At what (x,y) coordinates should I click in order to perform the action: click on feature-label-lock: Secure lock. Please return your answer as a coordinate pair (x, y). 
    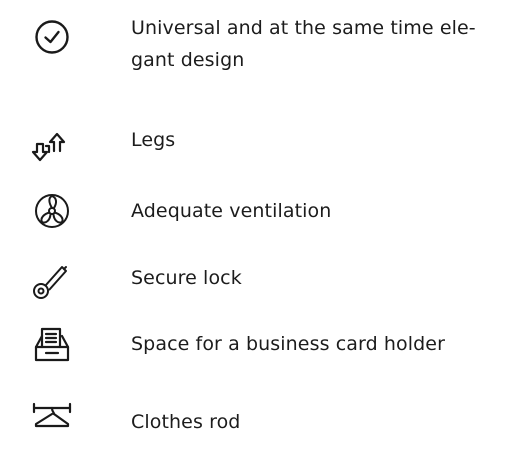
    Looking at the image, I should click on (186, 278).